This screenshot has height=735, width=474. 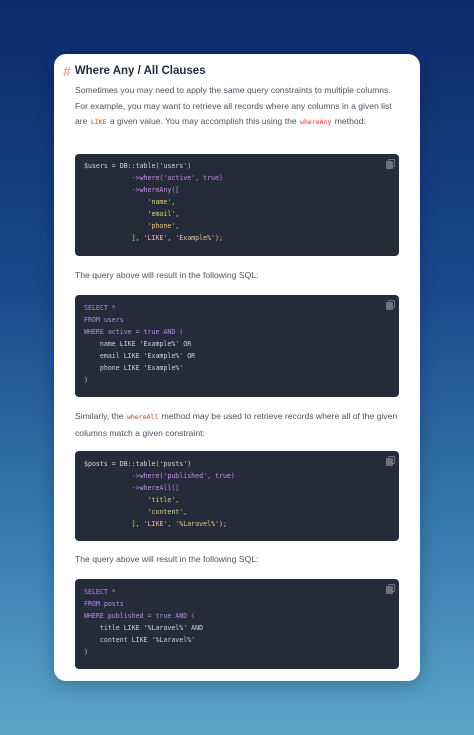 What do you see at coordinates (130, 202) in the screenshot?
I see `code-line: 'name',` at bounding box center [130, 202].